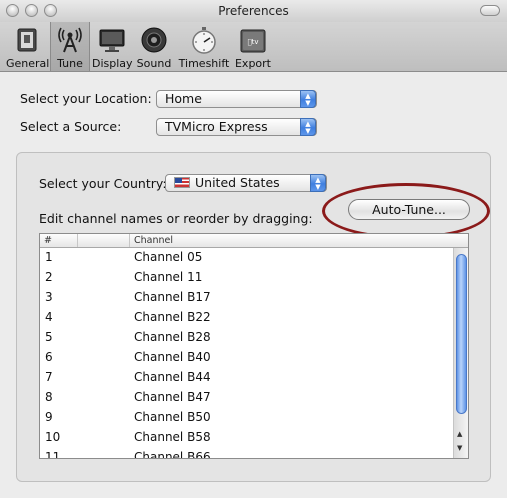 This screenshot has height=498, width=507. Describe the element at coordinates (247, 297) in the screenshot. I see `table-row: 3 Channel B17` at that location.